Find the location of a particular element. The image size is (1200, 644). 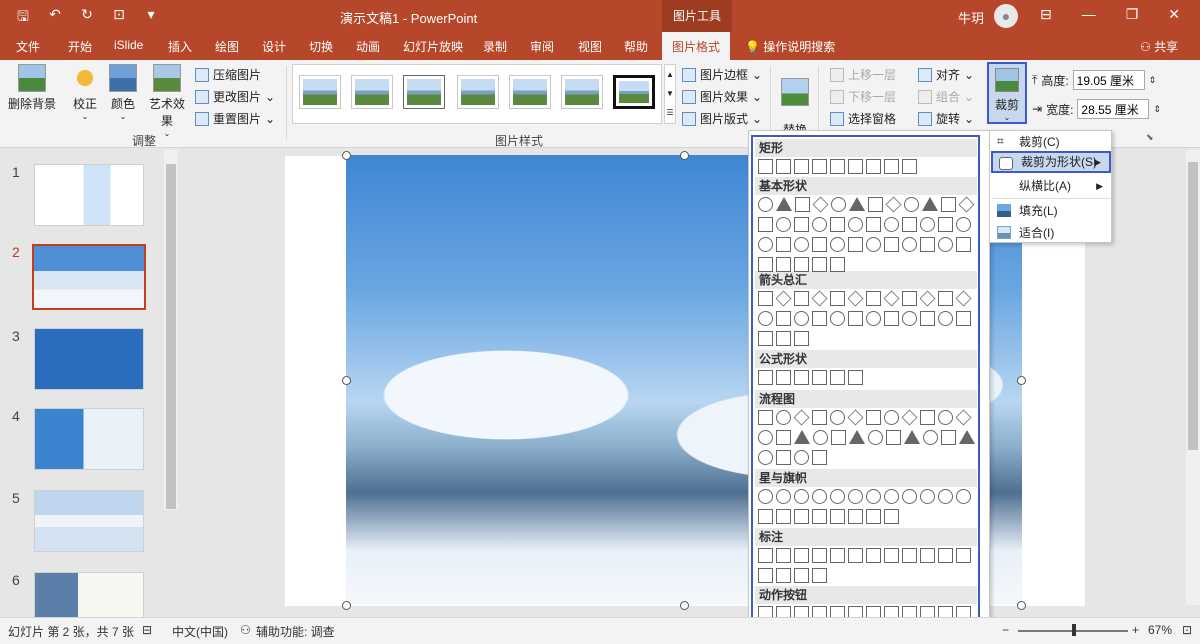

group-button: 组合 ⌄ is located at coordinates (946, 96).